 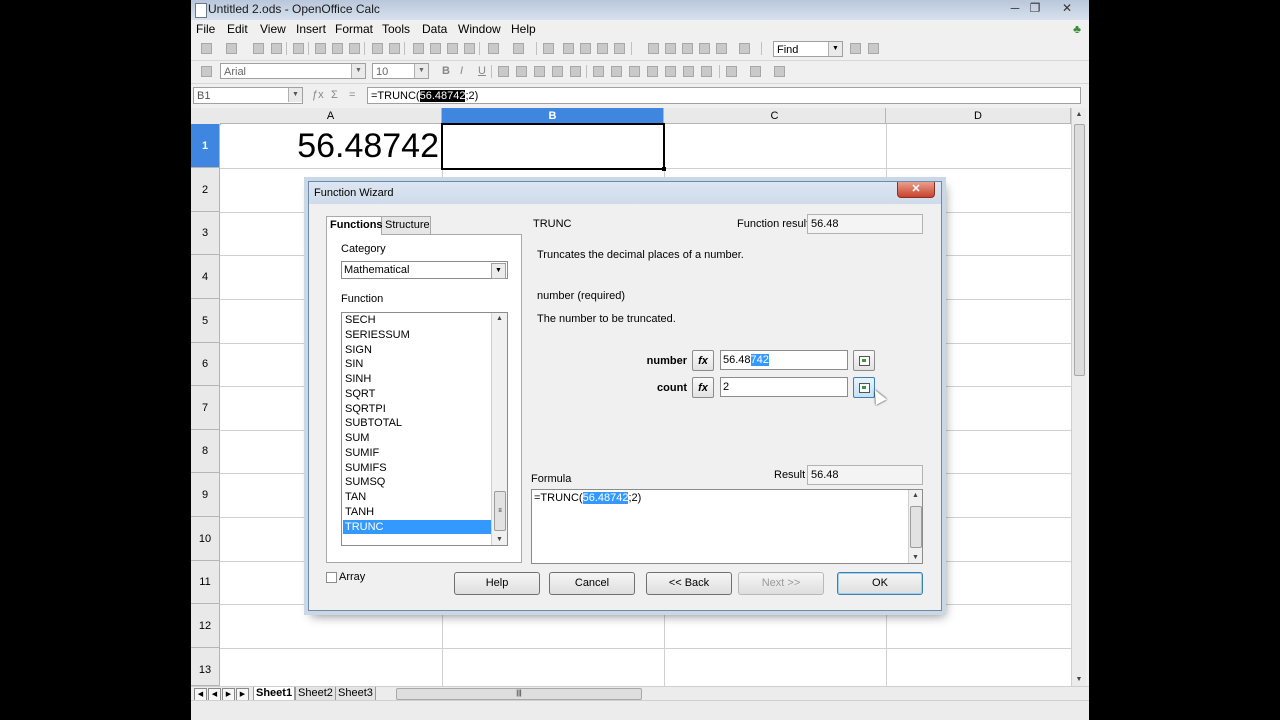 I want to click on maximize-button: ❐, so click(x=1035, y=8).